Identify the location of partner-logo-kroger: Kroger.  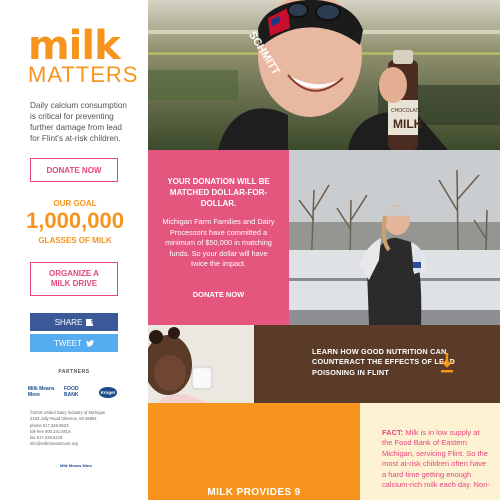
(108, 392).